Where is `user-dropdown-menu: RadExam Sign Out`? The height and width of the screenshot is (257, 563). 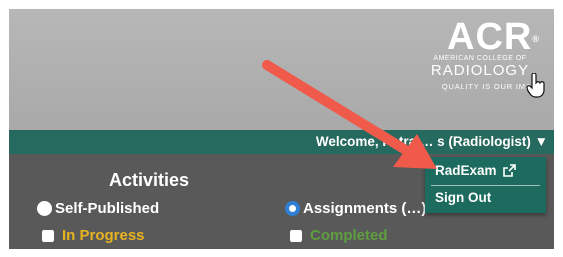
user-dropdown-menu: RadExam Sign Out is located at coordinates (485, 185).